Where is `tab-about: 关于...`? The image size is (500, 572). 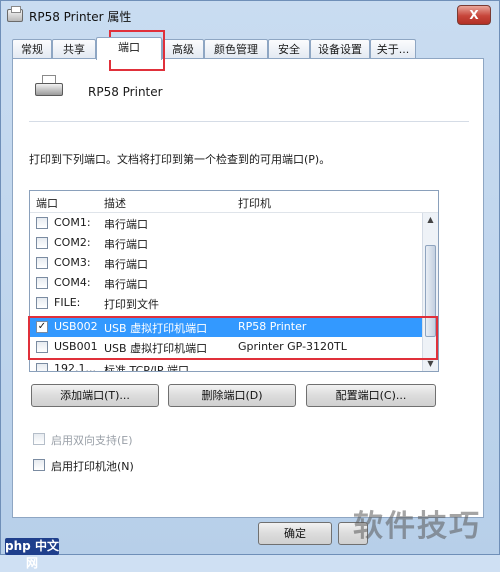 tab-about: 关于... is located at coordinates (393, 49).